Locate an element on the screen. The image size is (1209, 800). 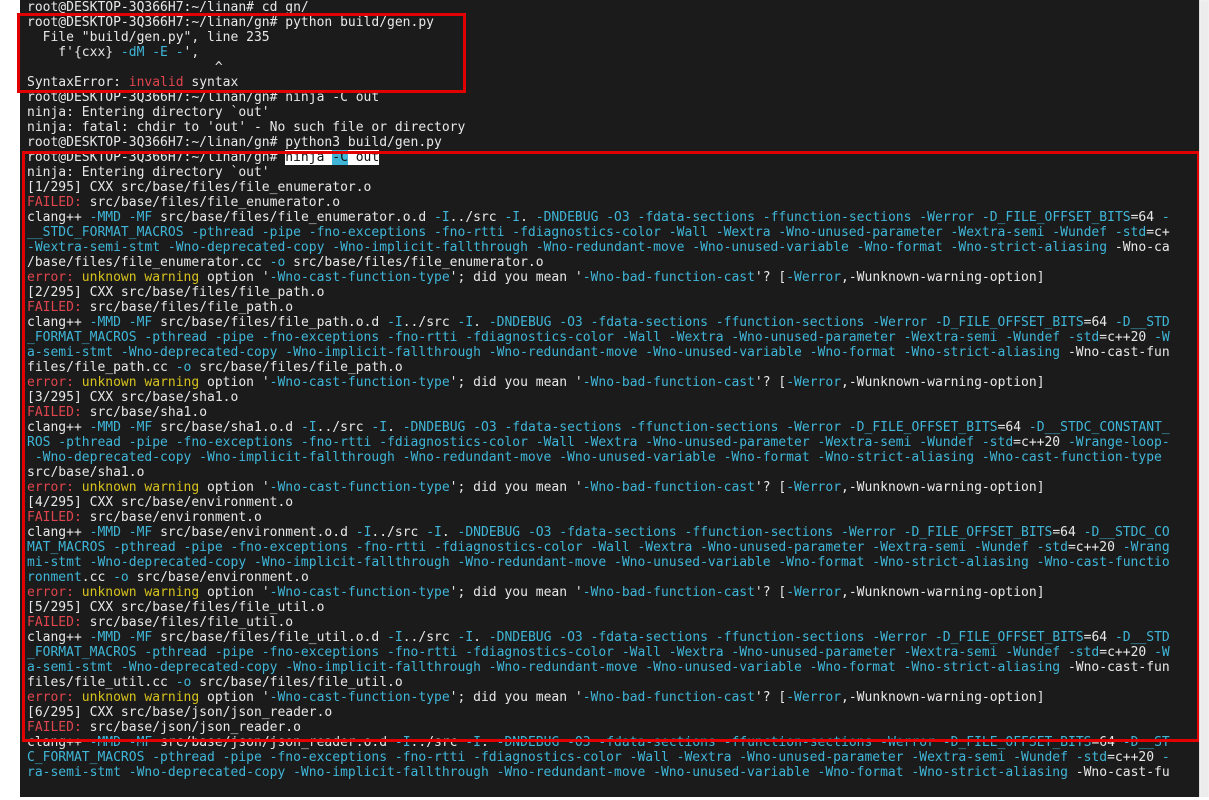
terminal-text-segment: ninja: Entering directory `out' is located at coordinates (148, 112).